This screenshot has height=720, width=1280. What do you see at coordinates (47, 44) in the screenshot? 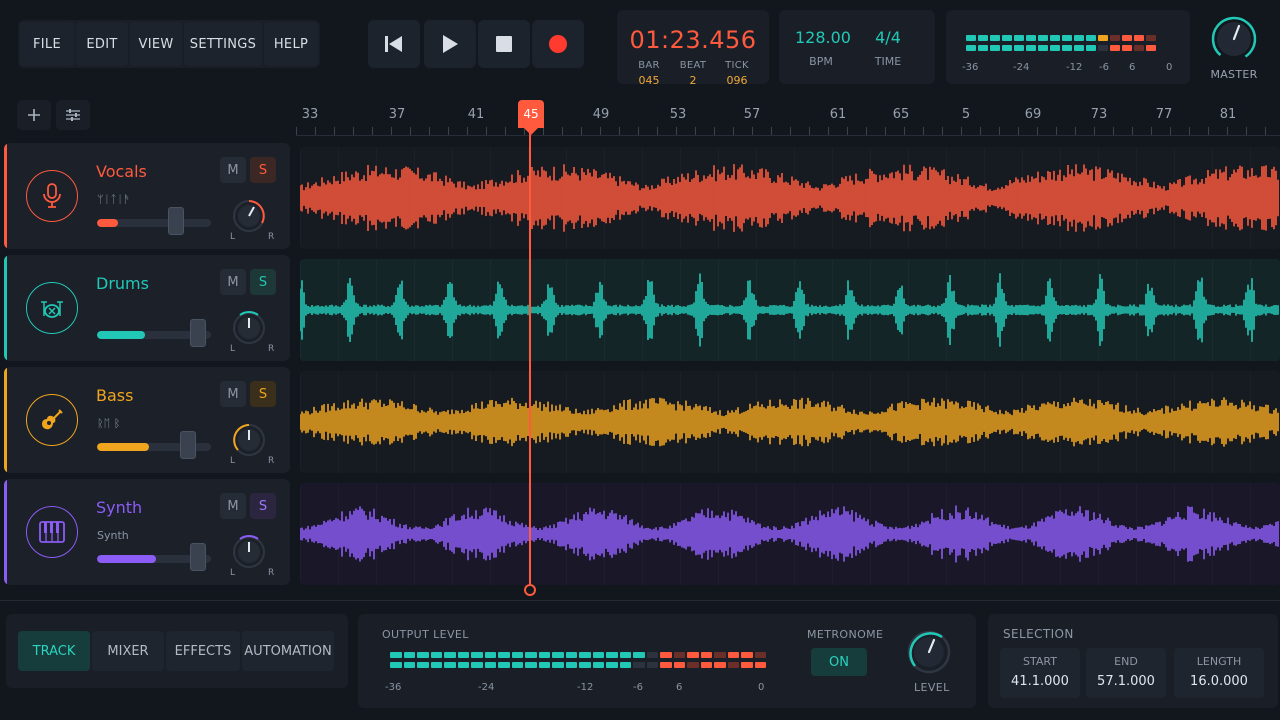
I see `menu-file: FILE` at bounding box center [47, 44].